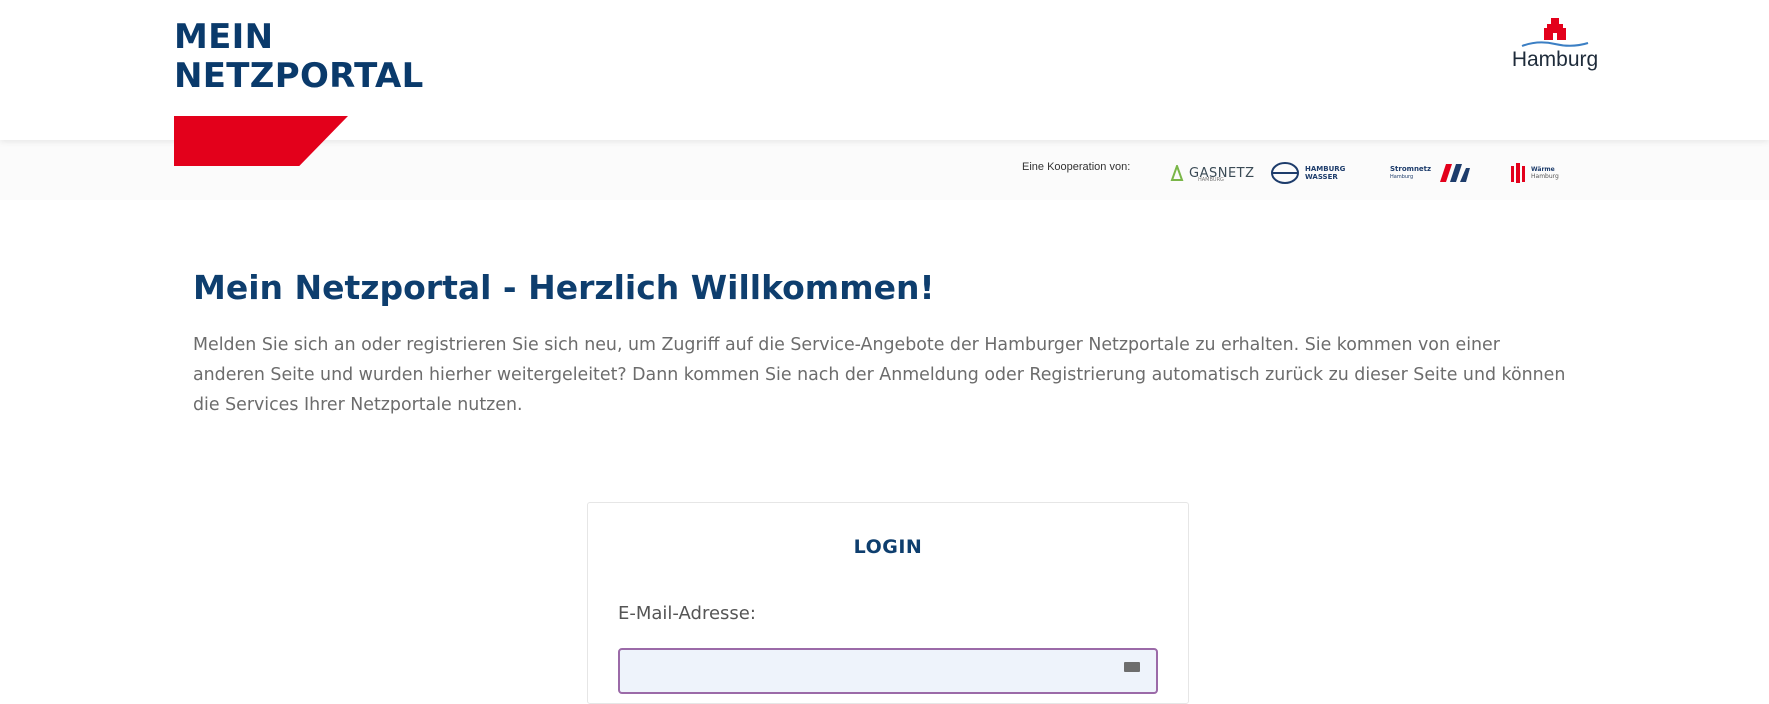 The height and width of the screenshot is (704, 1769). I want to click on partner-hamburg-wasser: HAMBURG WASSER, so click(1307, 173).